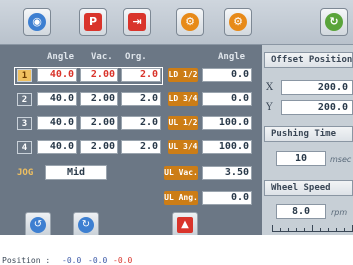 This screenshot has width=353, height=265. I want to click on jog-select: Mid, so click(76, 172).